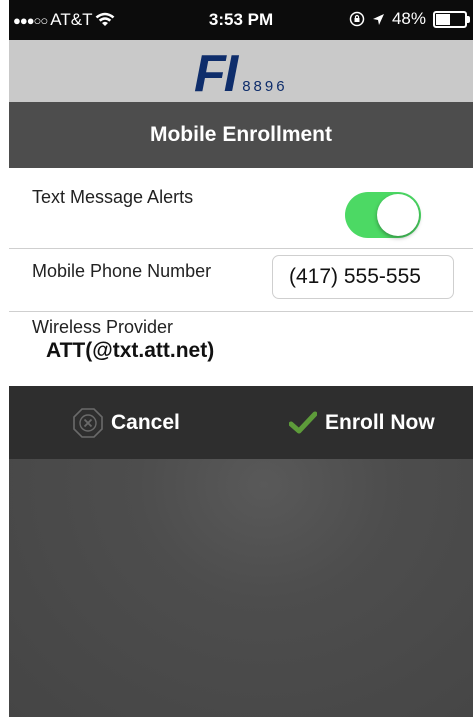 The image size is (473, 717). What do you see at coordinates (113, 197) in the screenshot?
I see `text-alerts-label: Text Message Alerts` at bounding box center [113, 197].